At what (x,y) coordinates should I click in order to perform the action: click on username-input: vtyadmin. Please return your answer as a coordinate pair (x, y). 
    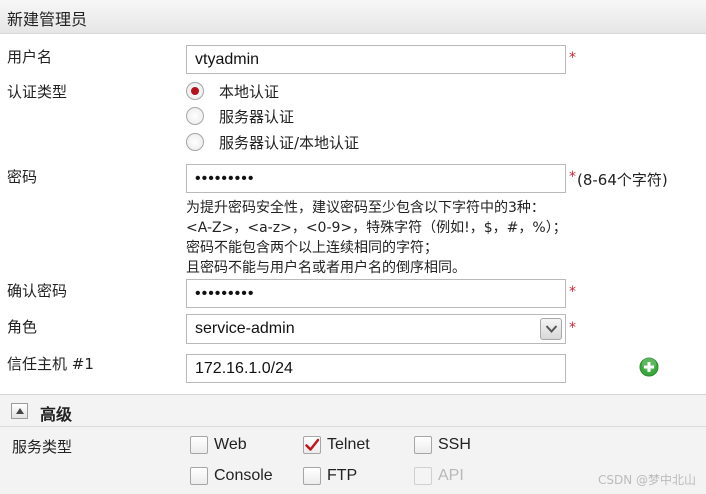
    Looking at the image, I should click on (376, 59).